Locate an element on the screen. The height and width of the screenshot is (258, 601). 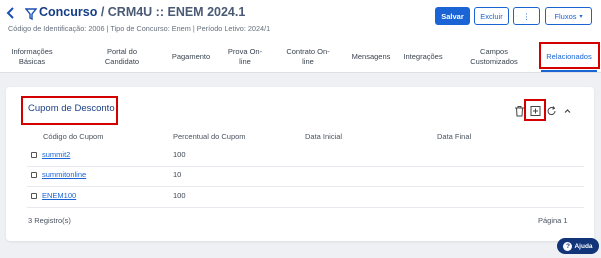
save-button: Salvar is located at coordinates (452, 16).